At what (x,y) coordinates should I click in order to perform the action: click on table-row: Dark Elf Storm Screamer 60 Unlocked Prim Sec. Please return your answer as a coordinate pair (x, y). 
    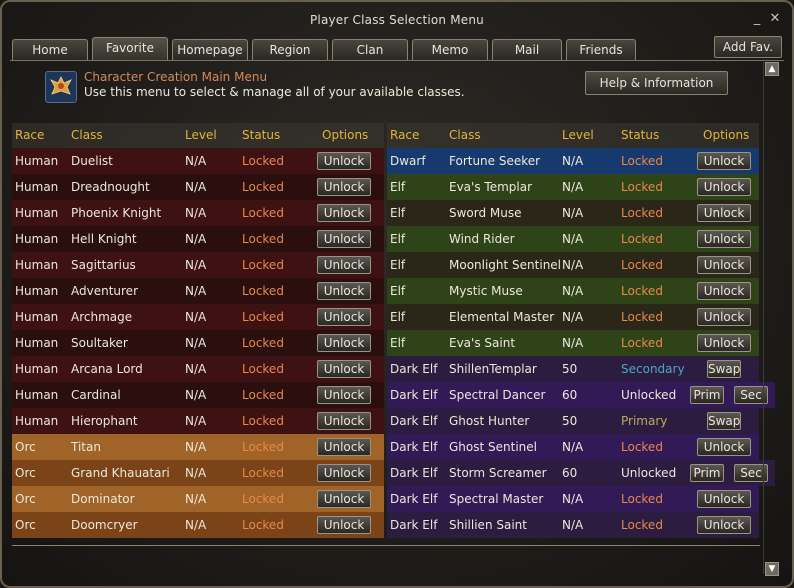
    Looking at the image, I should click on (581, 473).